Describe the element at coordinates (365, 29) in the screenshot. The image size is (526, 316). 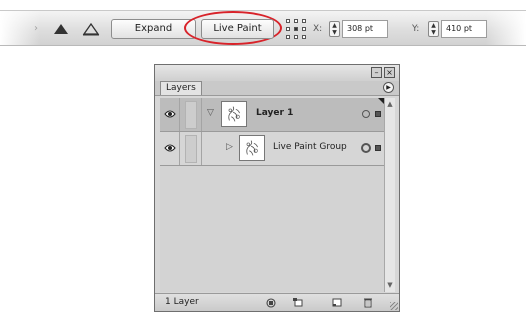
I see `x-input: 308 pt` at that location.